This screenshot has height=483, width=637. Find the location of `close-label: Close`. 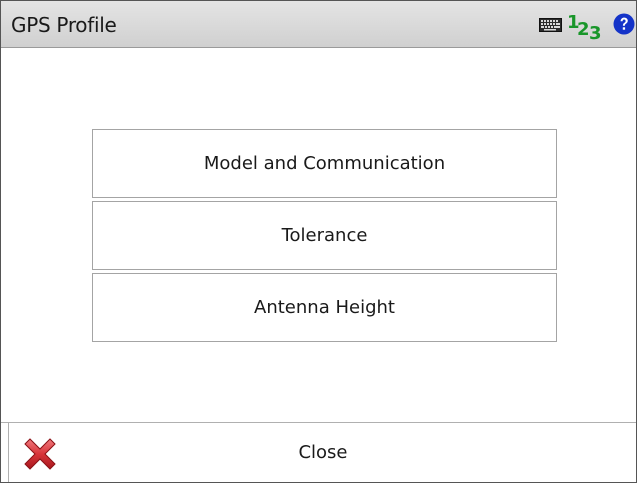

close-label: Close is located at coordinates (323, 452).